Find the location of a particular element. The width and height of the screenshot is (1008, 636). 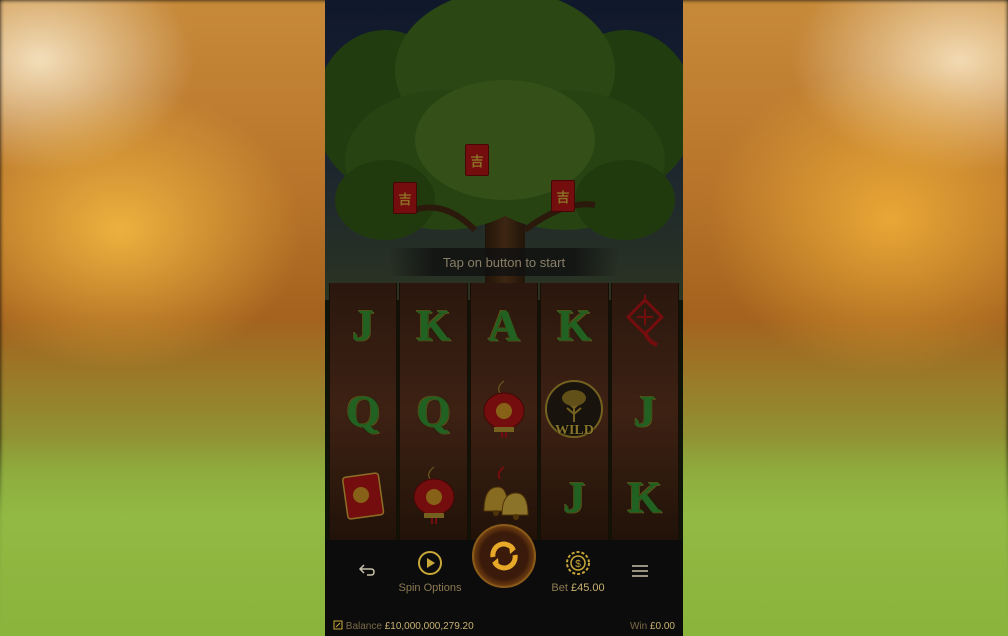

play-circle-icon is located at coordinates (430, 563).